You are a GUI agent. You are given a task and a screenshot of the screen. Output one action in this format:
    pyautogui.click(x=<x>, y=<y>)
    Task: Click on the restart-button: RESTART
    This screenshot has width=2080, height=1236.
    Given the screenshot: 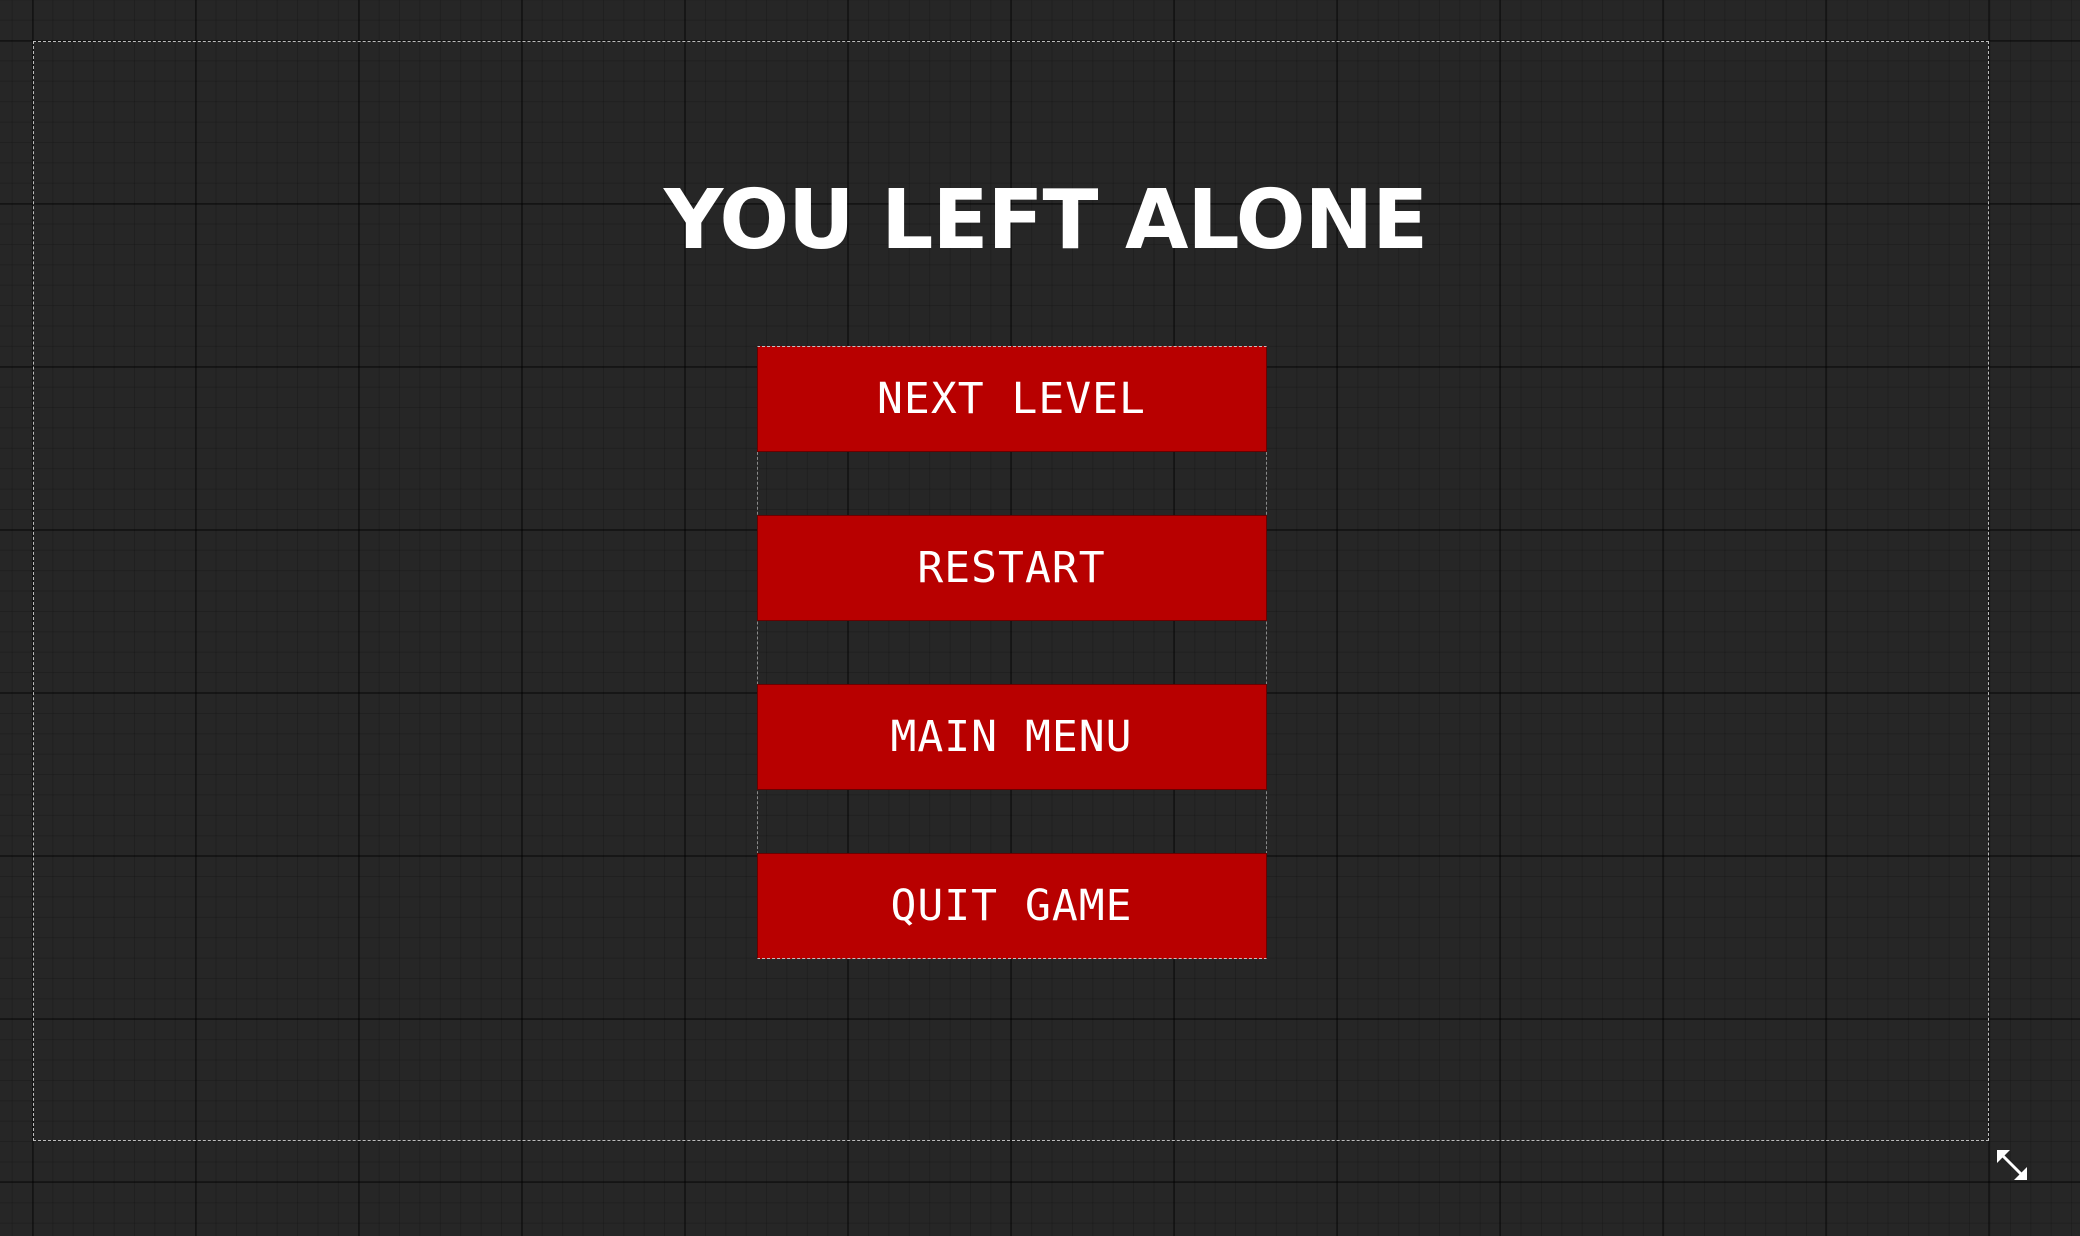 What is the action you would take?
    pyautogui.click(x=1011, y=568)
    